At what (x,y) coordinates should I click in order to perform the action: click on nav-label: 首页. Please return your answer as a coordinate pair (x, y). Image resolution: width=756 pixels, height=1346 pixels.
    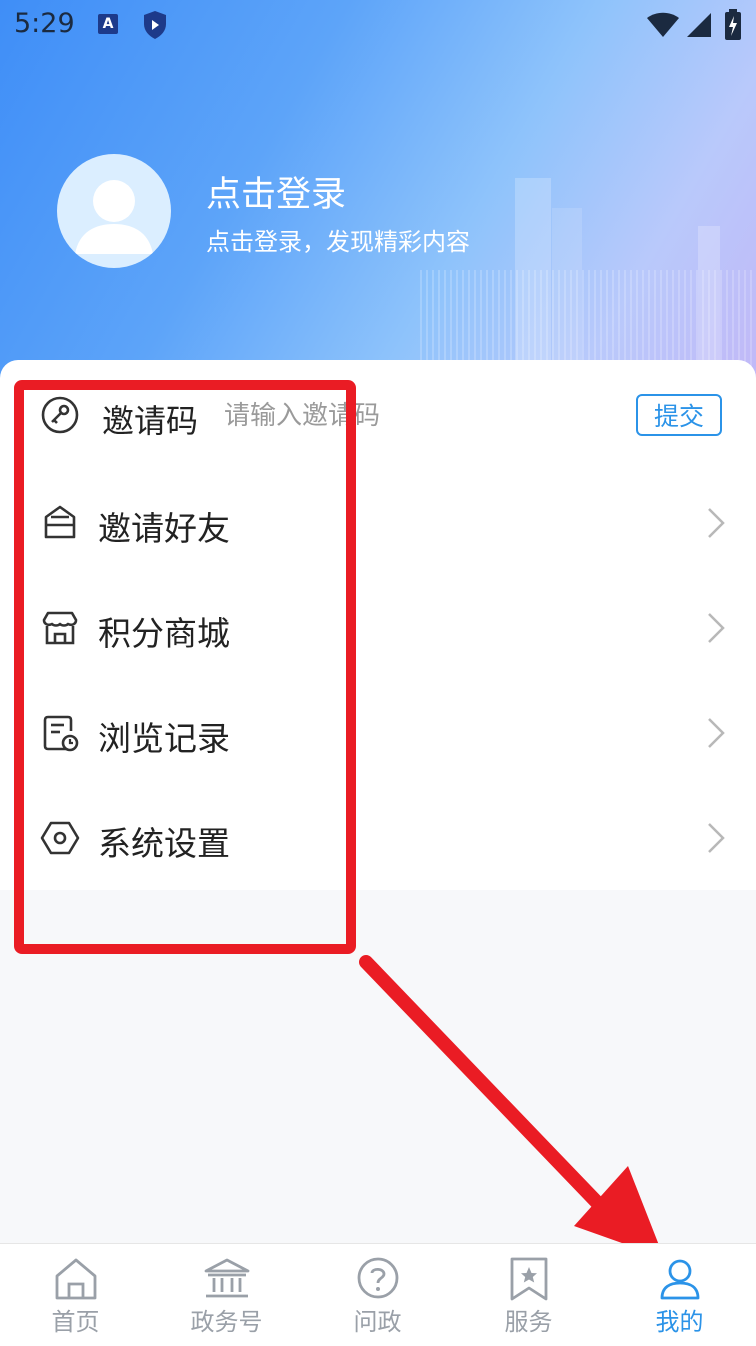
    Looking at the image, I should click on (75, 1322).